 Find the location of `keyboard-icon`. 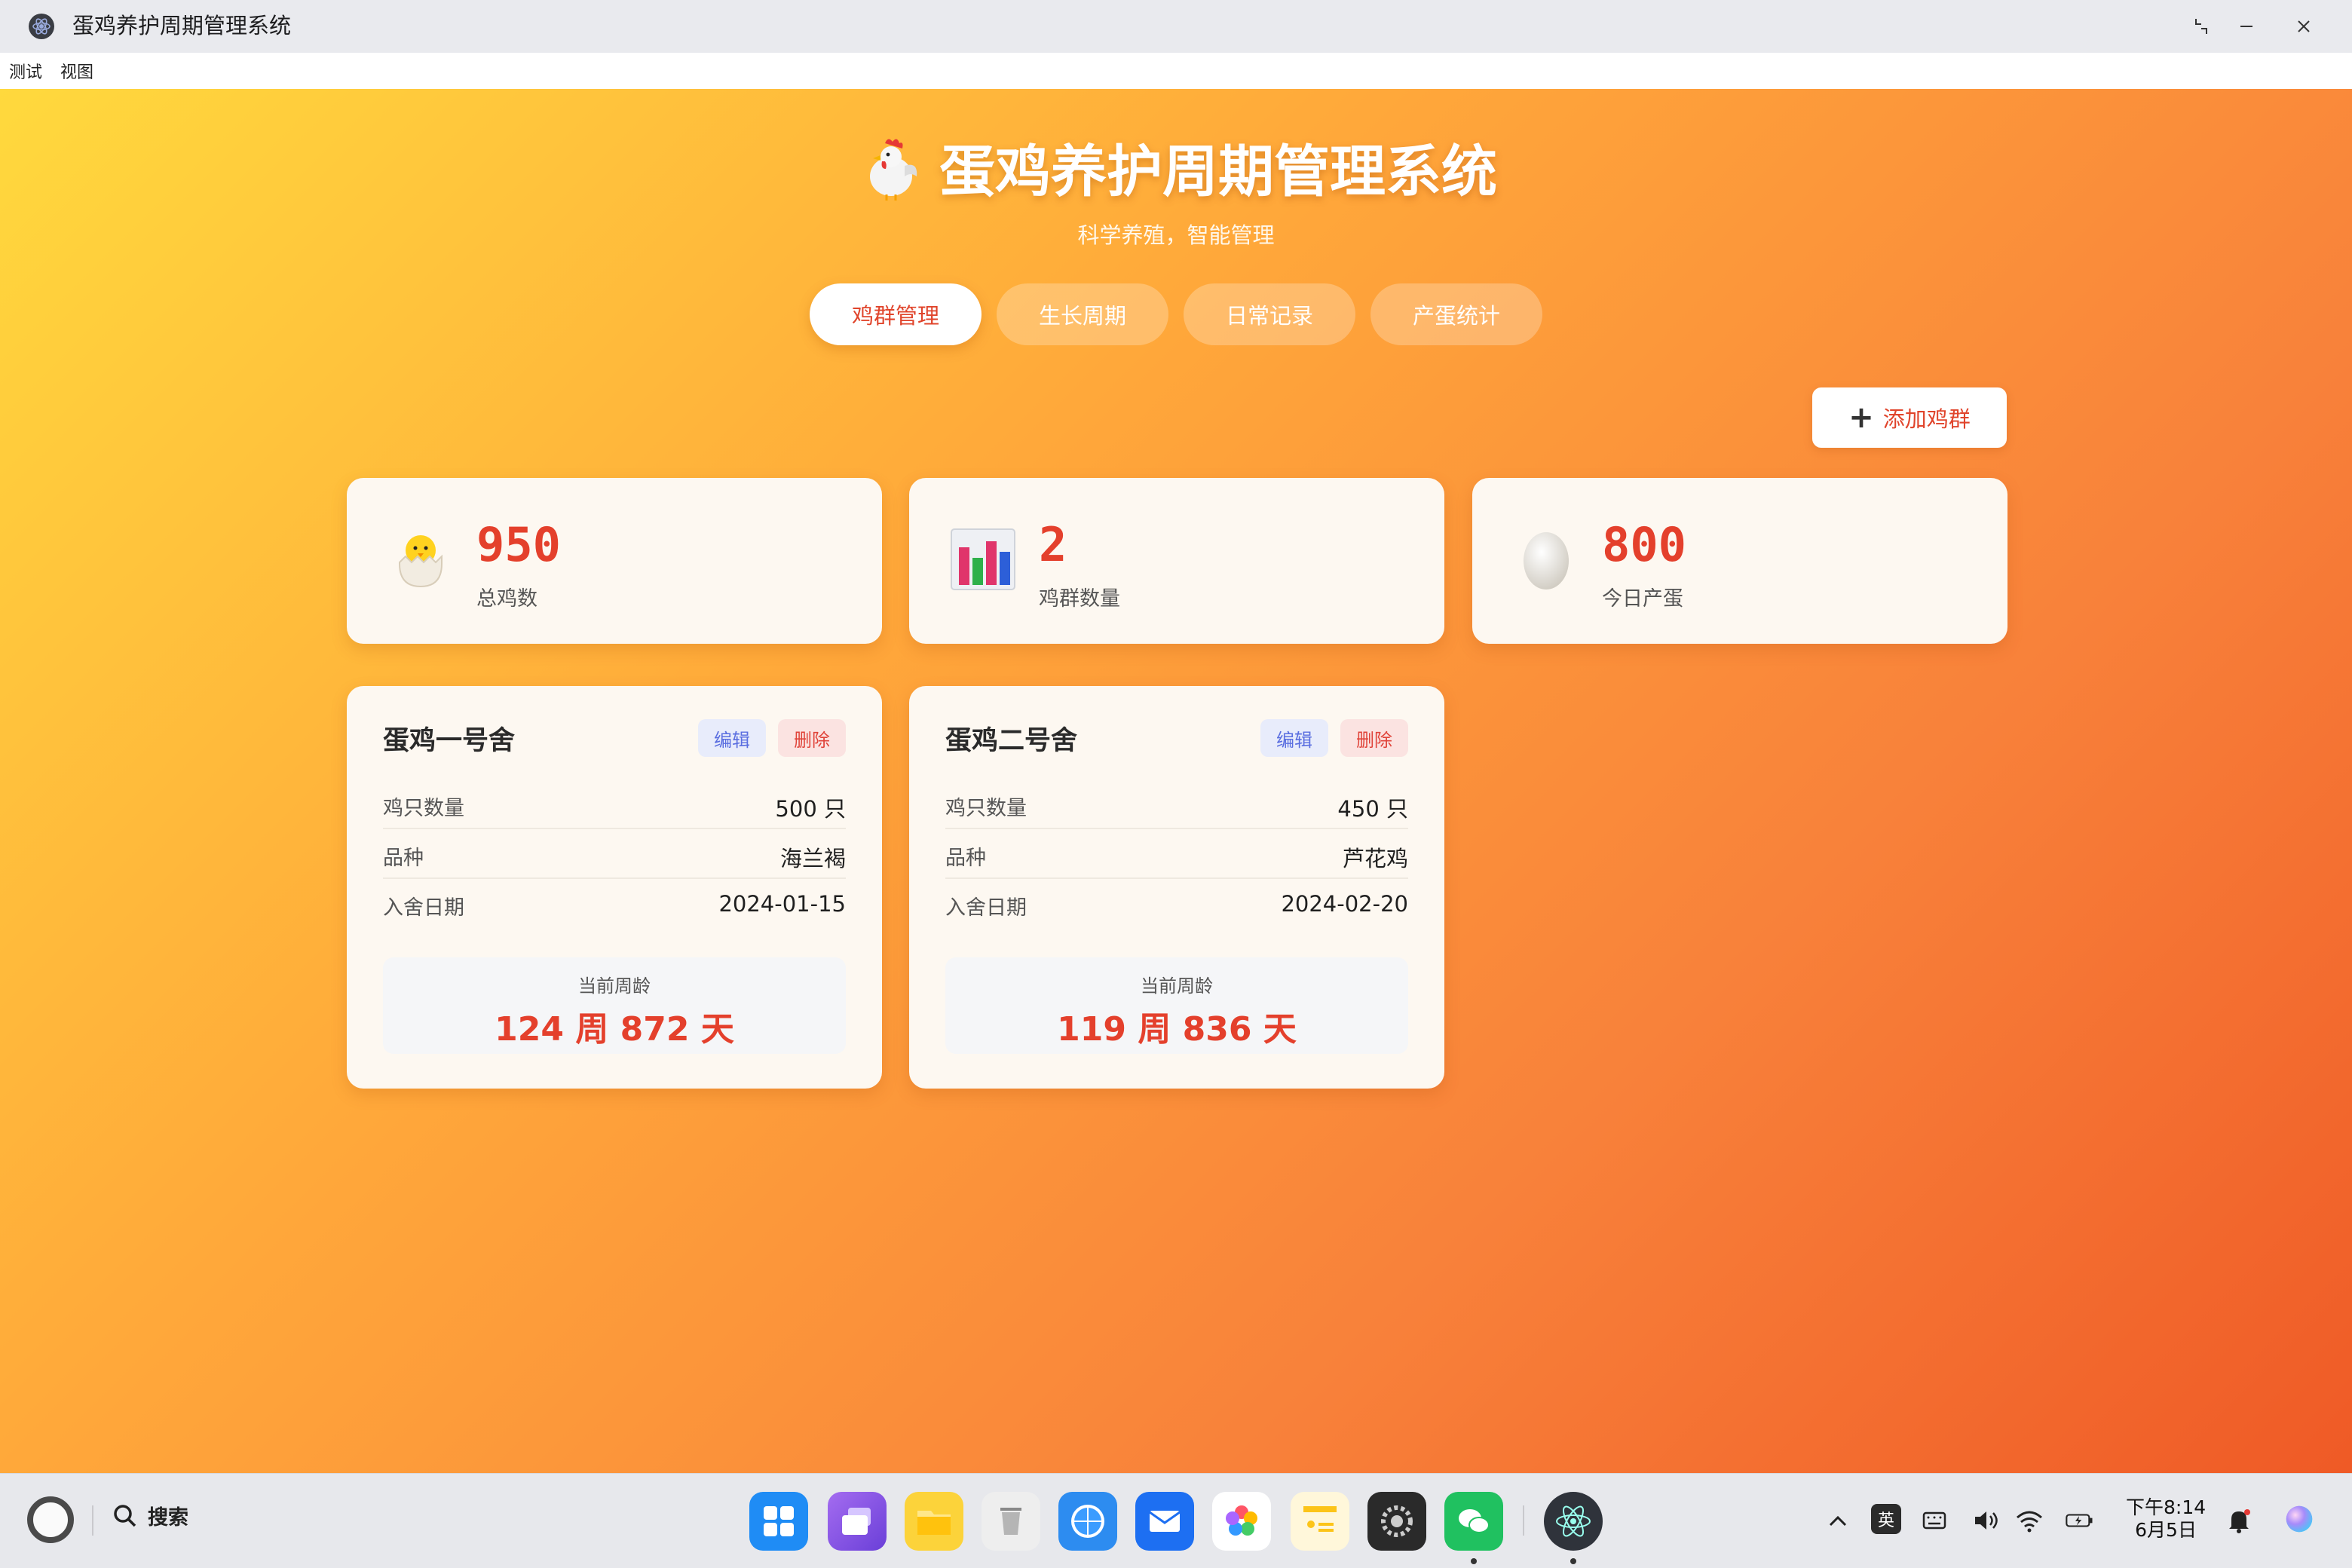

keyboard-icon is located at coordinates (1934, 1520).